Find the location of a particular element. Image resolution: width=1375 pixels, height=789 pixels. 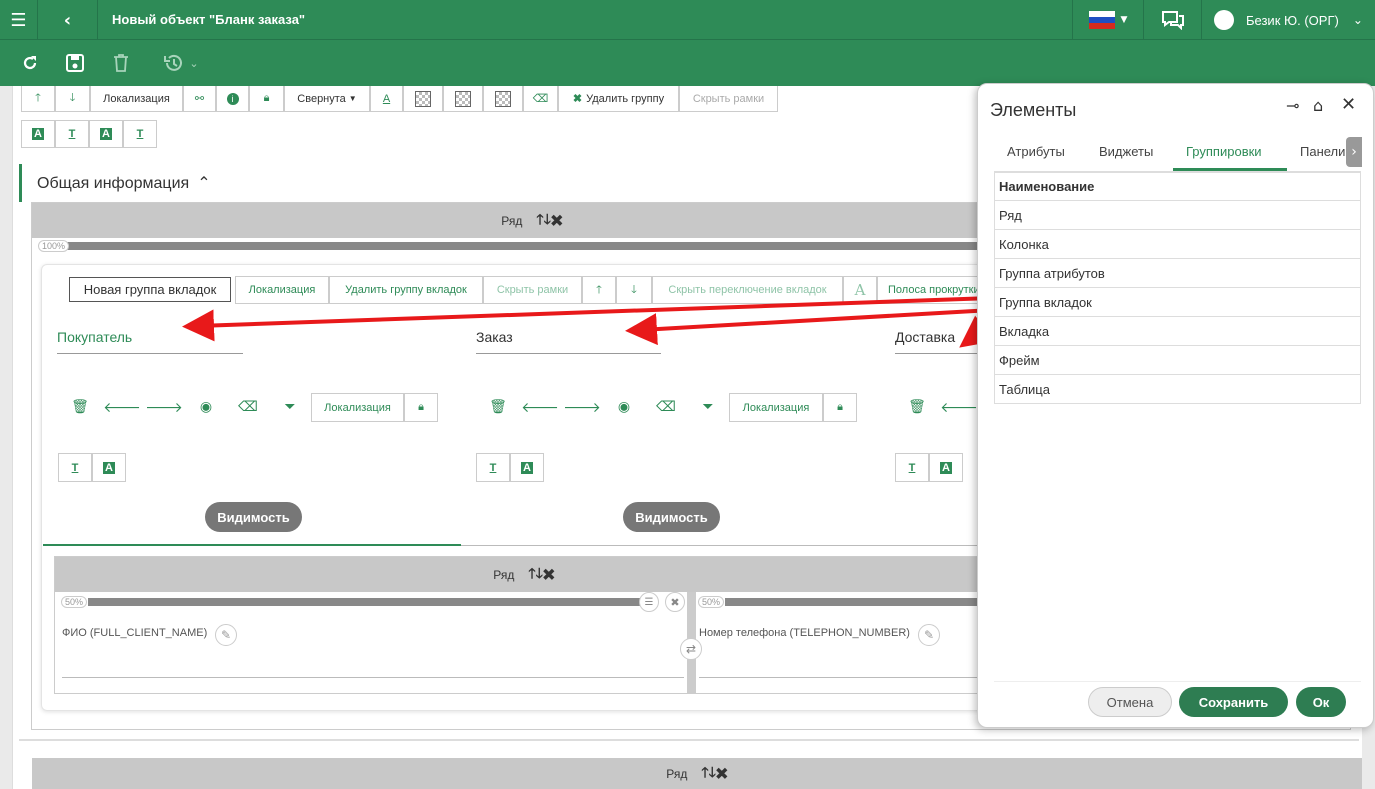

tabs-scroll-right-button: › is located at coordinates (1354, 152).